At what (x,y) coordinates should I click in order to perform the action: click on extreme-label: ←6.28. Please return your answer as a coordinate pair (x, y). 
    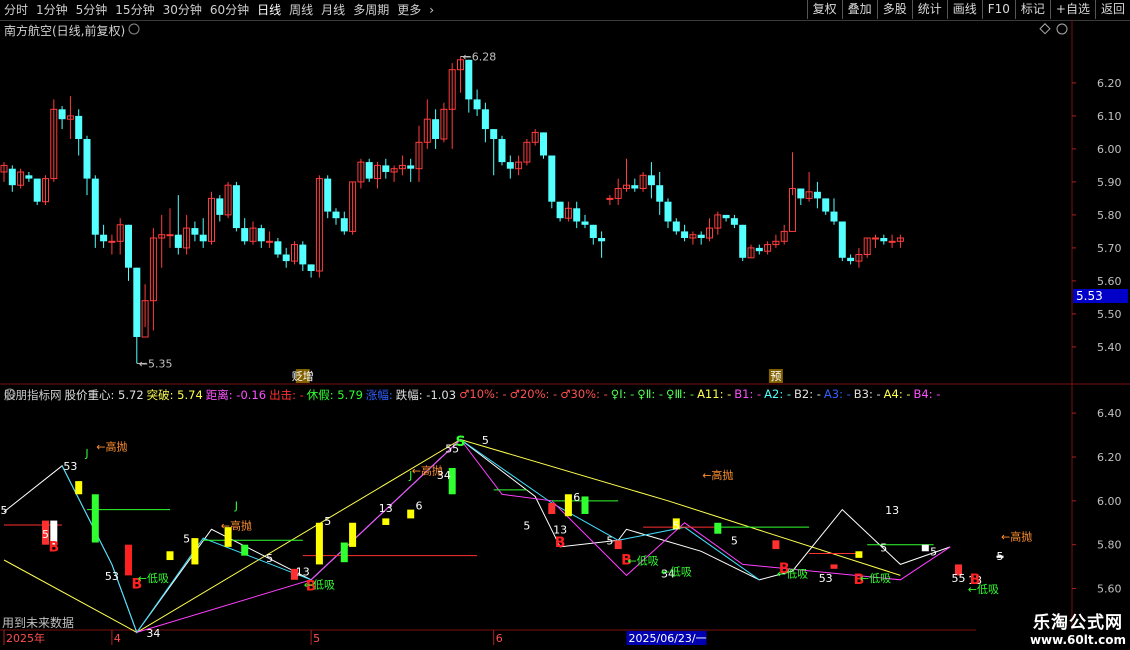
    Looking at the image, I should click on (480, 57).